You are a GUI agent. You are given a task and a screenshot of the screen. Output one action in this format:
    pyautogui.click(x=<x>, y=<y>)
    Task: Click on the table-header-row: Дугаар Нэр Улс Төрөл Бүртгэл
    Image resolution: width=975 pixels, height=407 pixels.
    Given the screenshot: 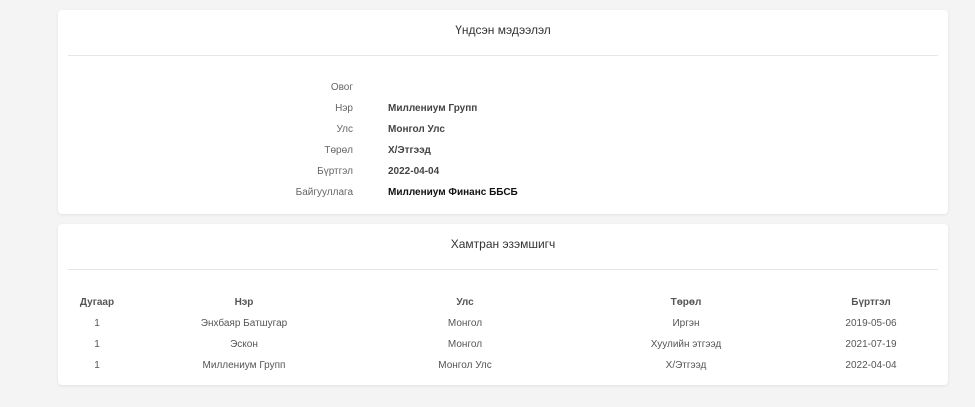 What is the action you would take?
    pyautogui.click(x=503, y=302)
    